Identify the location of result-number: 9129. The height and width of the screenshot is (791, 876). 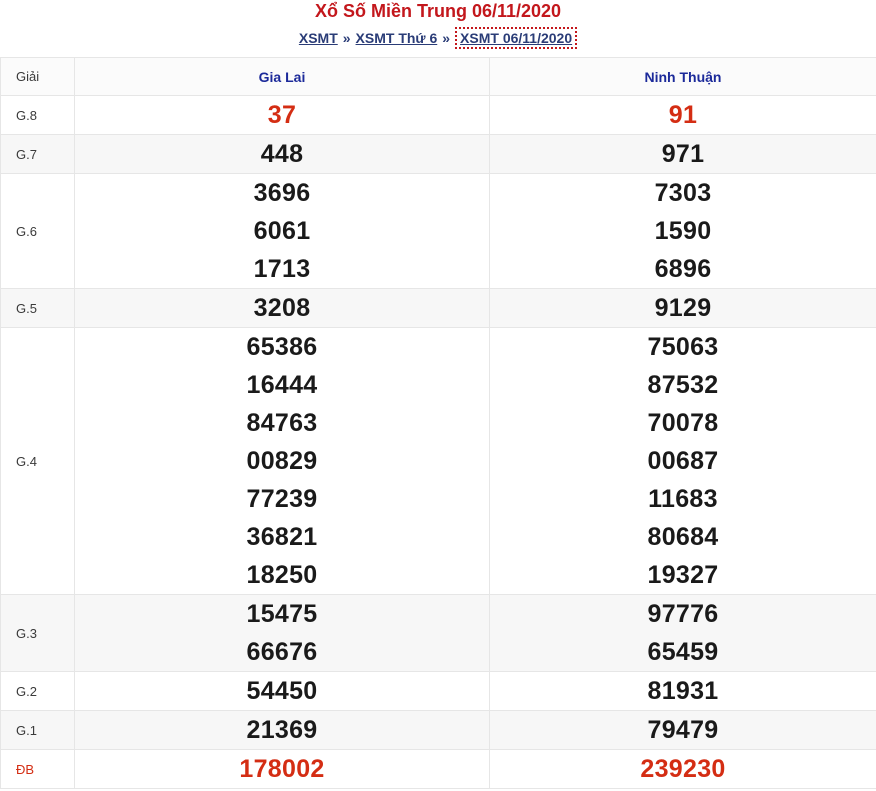
(683, 308).